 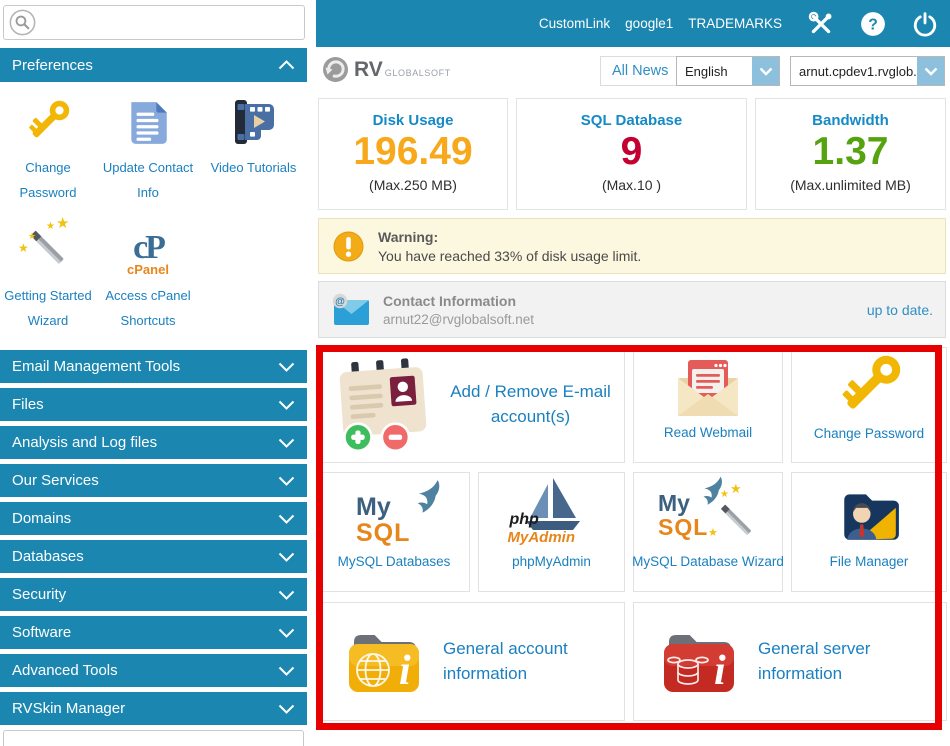 I want to click on search-icon, so click(x=22, y=22).